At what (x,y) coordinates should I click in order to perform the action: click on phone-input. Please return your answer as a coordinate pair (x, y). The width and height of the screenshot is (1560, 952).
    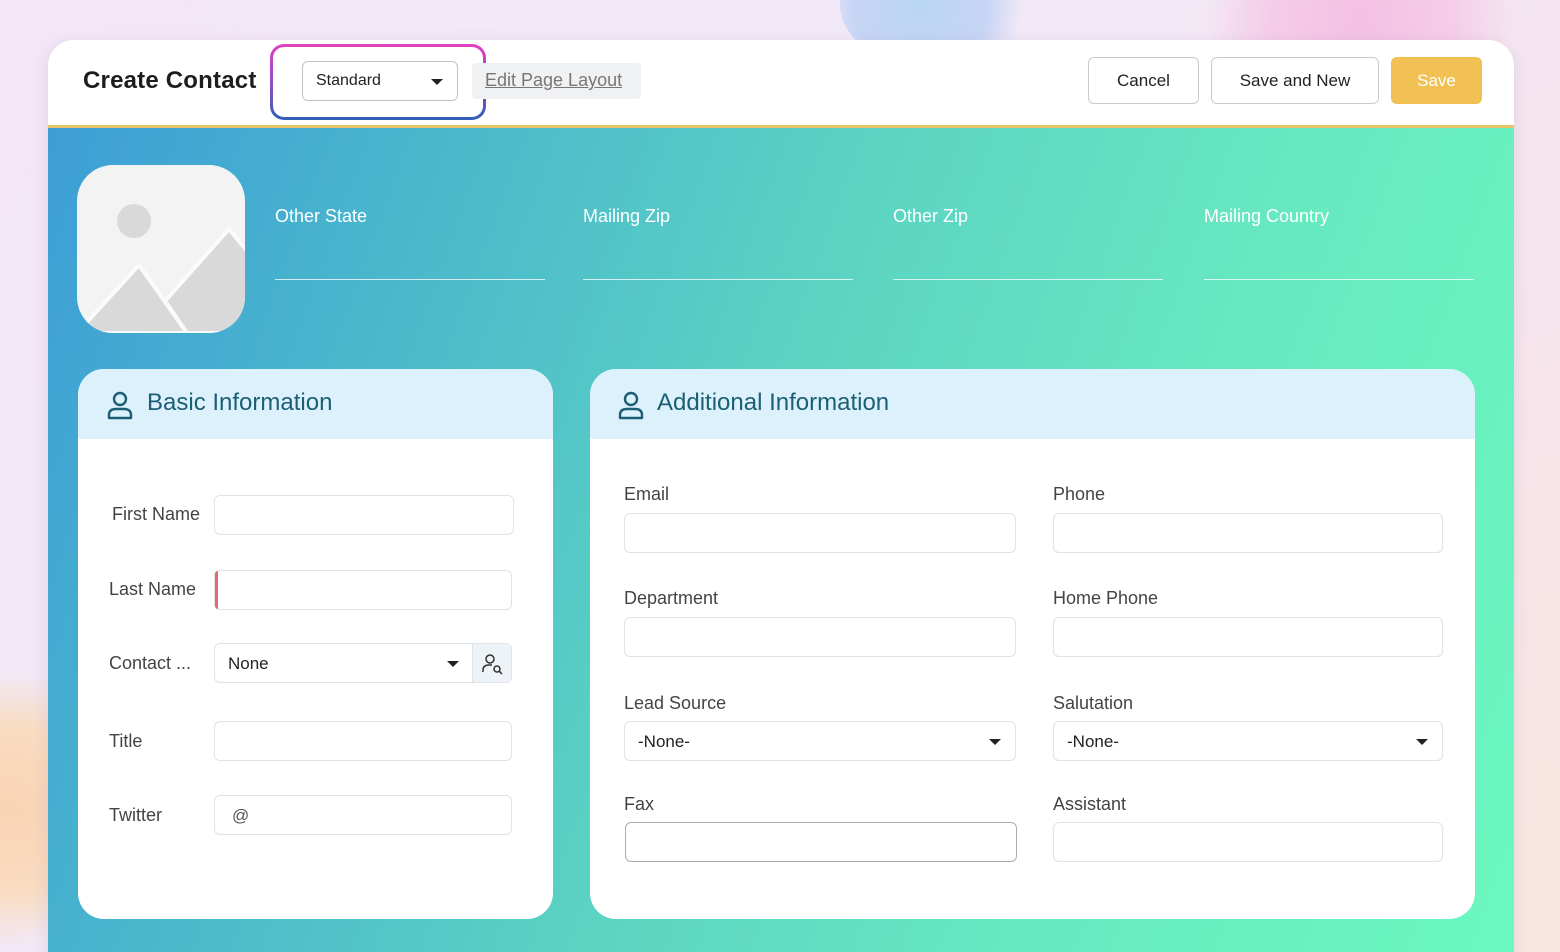
    Looking at the image, I should click on (1248, 533).